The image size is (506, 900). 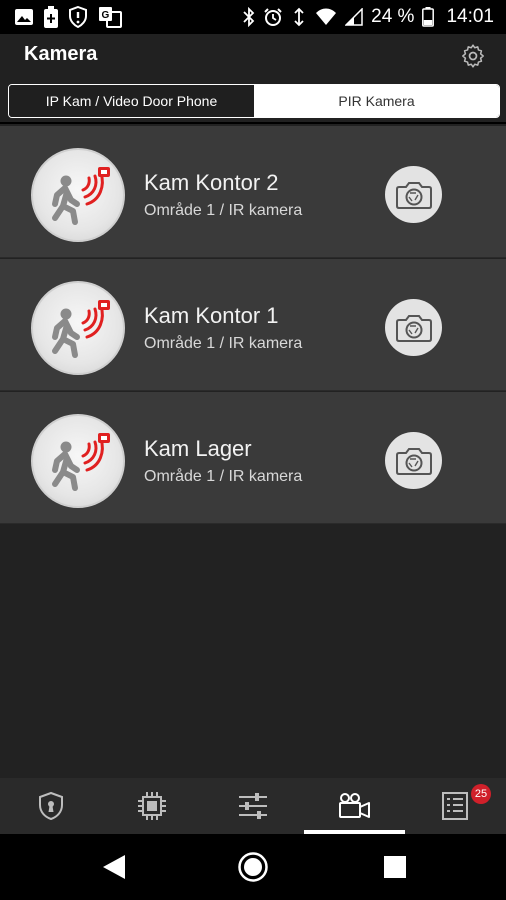 I want to click on list-icon, so click(x=454, y=806).